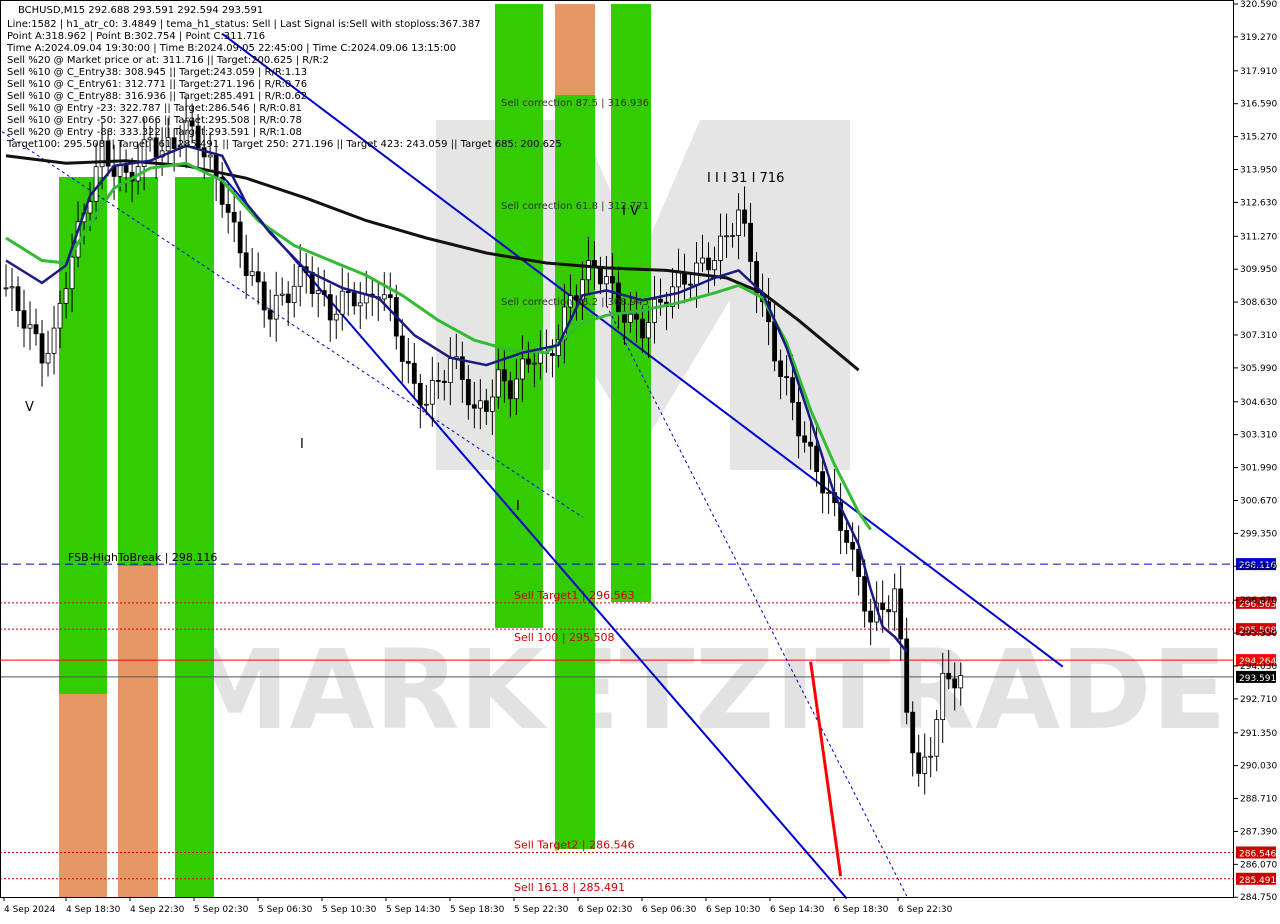 The height and width of the screenshot is (924, 1280). I want to click on y-tick-label: 292.710, so click(1258, 700).